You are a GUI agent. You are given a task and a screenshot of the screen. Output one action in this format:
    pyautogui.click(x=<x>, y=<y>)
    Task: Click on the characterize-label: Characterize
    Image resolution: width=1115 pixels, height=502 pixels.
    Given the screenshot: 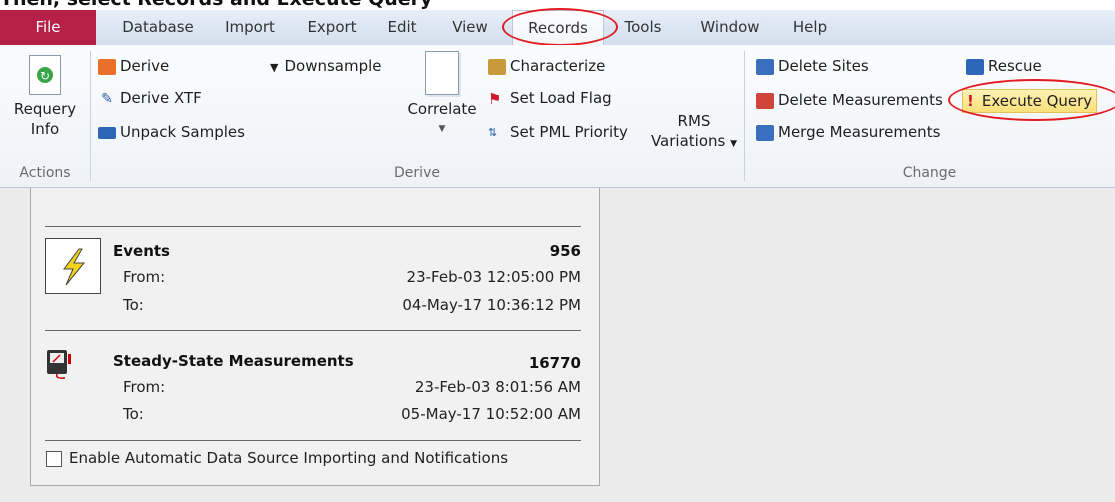 What is the action you would take?
    pyautogui.click(x=558, y=66)
    